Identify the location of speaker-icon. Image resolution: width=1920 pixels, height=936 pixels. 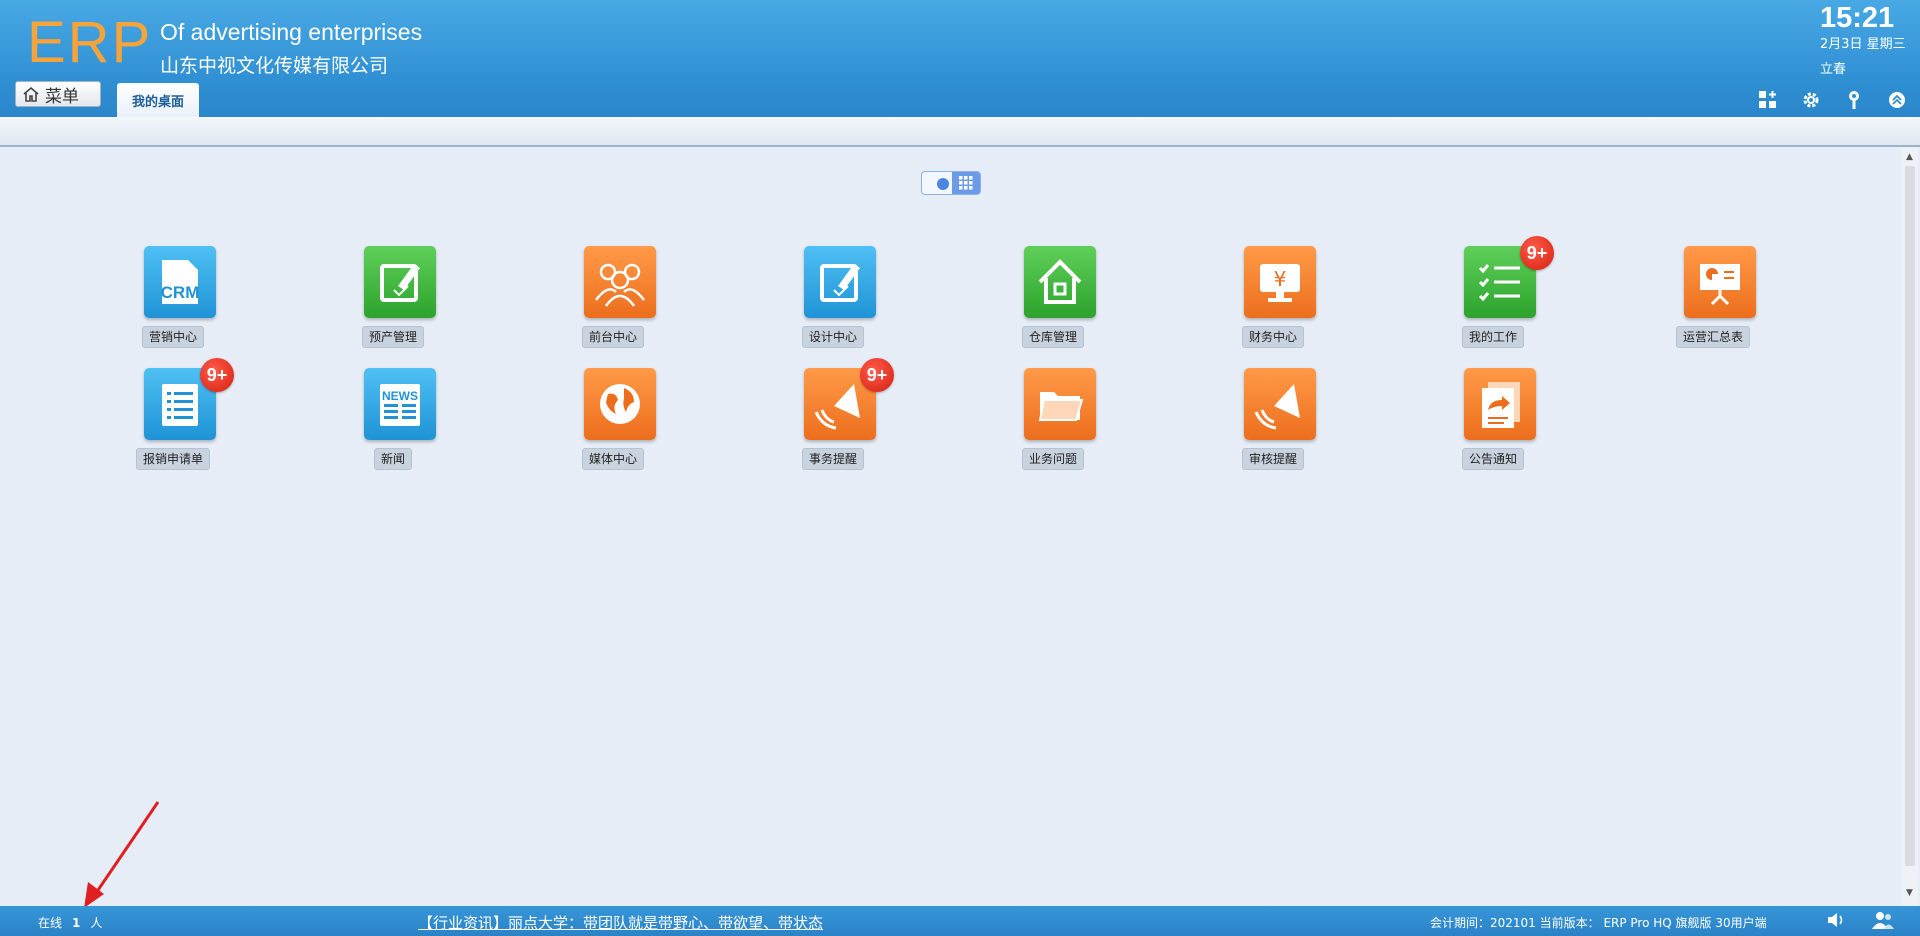
(1836, 921).